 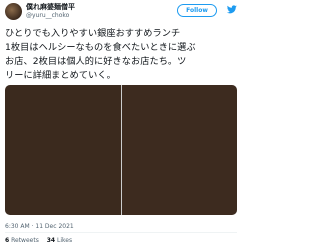 I want to click on tweet-text-line: お店、2枚目は個人的に好きなお店たち。ツ, so click(x=96, y=61).